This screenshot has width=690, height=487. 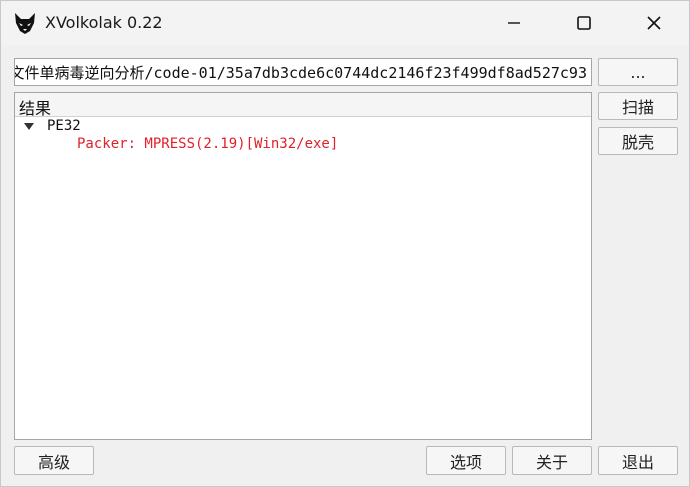 I want to click on close-button, so click(x=654, y=23).